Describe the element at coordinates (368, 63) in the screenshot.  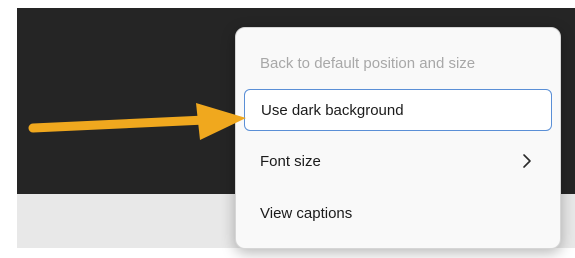
I see `menu-item-label: Back to default position and size` at that location.